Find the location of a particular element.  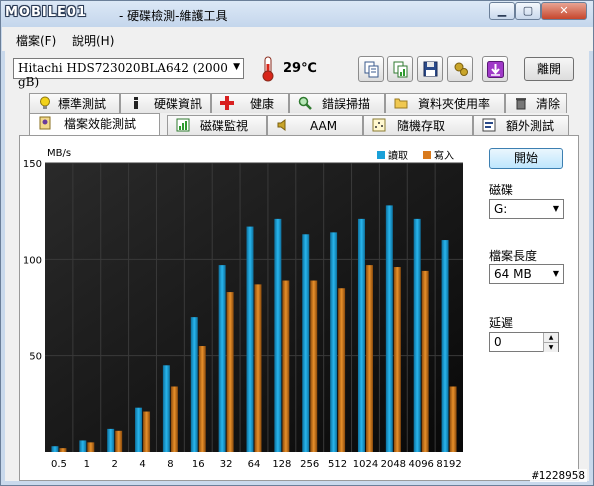

disk-select-value: G: is located at coordinates (501, 209).